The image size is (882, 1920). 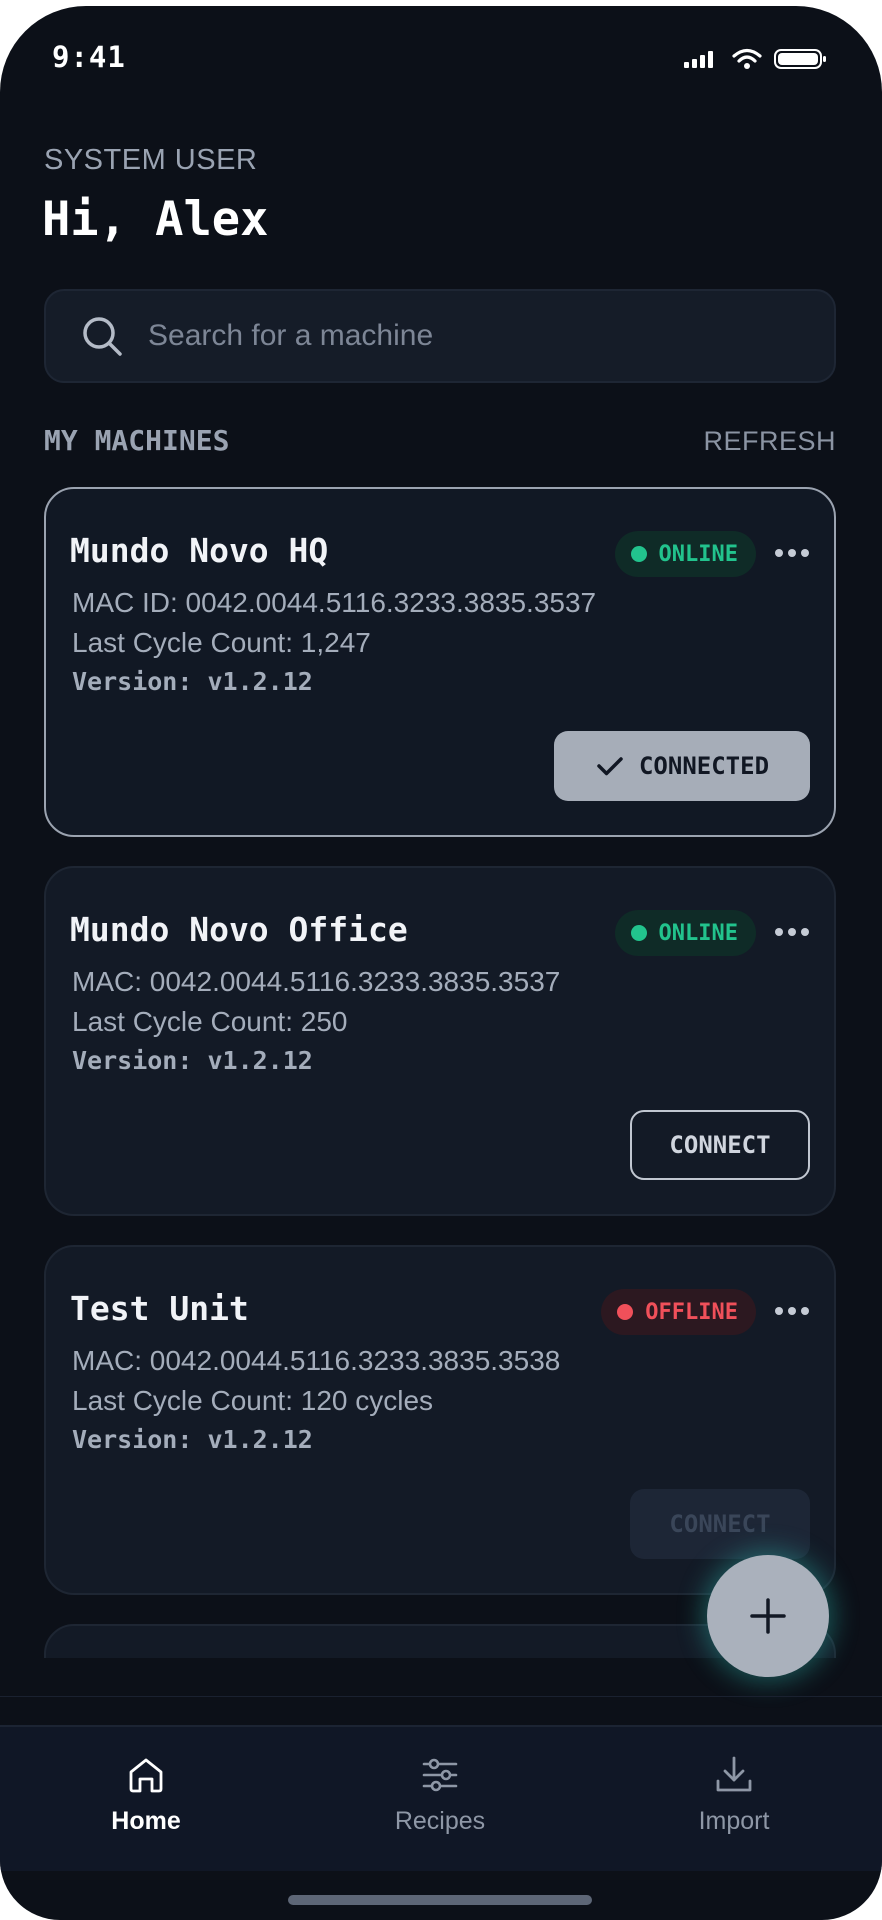 What do you see at coordinates (441, 1696) in the screenshot?
I see `divider` at bounding box center [441, 1696].